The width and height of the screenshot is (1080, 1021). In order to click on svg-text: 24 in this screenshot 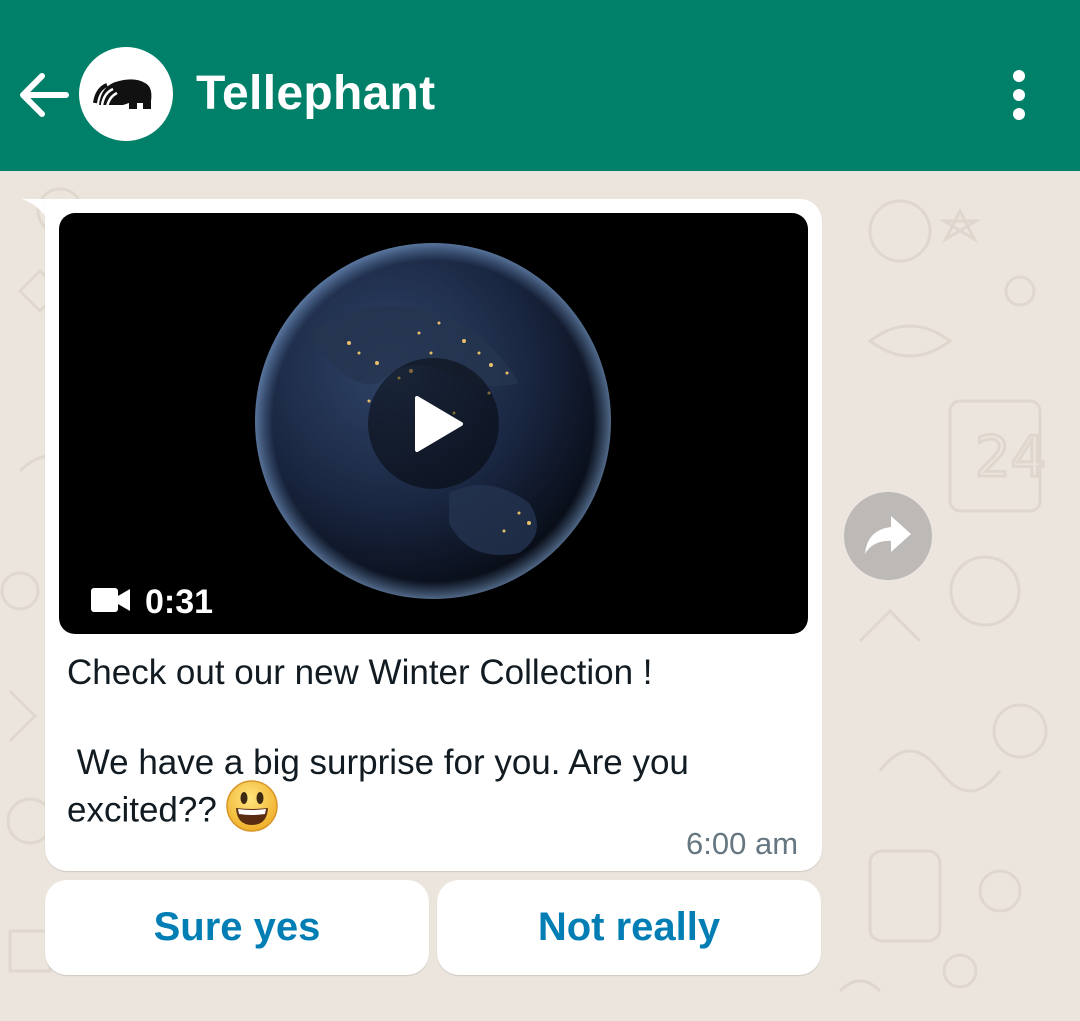, I will do `click(1010, 457)`.